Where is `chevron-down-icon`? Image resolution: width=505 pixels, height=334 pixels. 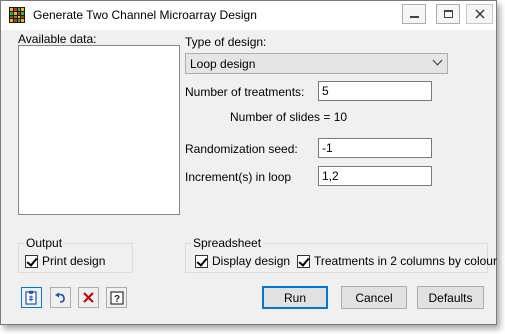
chevron-down-icon is located at coordinates (437, 60).